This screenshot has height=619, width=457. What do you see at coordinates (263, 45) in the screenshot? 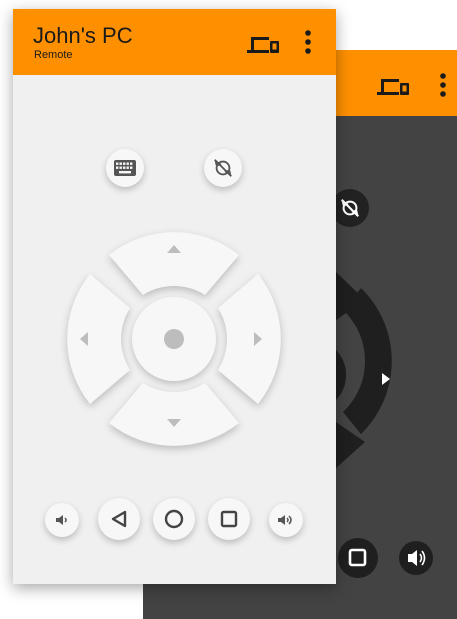
I see `devices-icon` at bounding box center [263, 45].